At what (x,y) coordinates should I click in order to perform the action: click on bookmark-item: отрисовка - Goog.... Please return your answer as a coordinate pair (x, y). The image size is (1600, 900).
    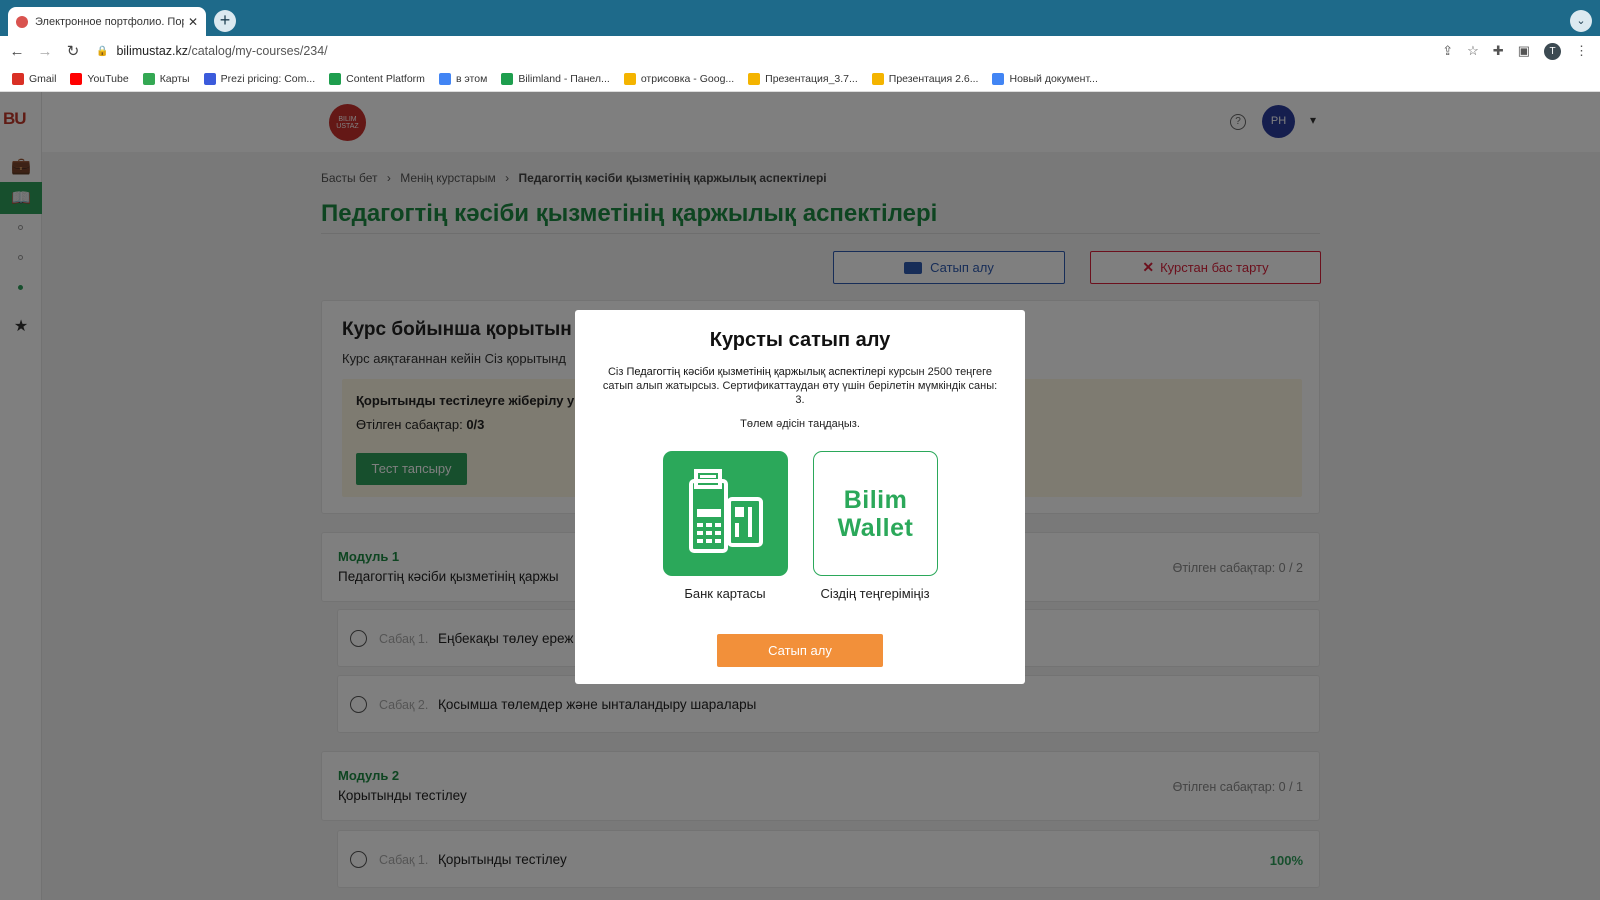
    Looking at the image, I should click on (679, 78).